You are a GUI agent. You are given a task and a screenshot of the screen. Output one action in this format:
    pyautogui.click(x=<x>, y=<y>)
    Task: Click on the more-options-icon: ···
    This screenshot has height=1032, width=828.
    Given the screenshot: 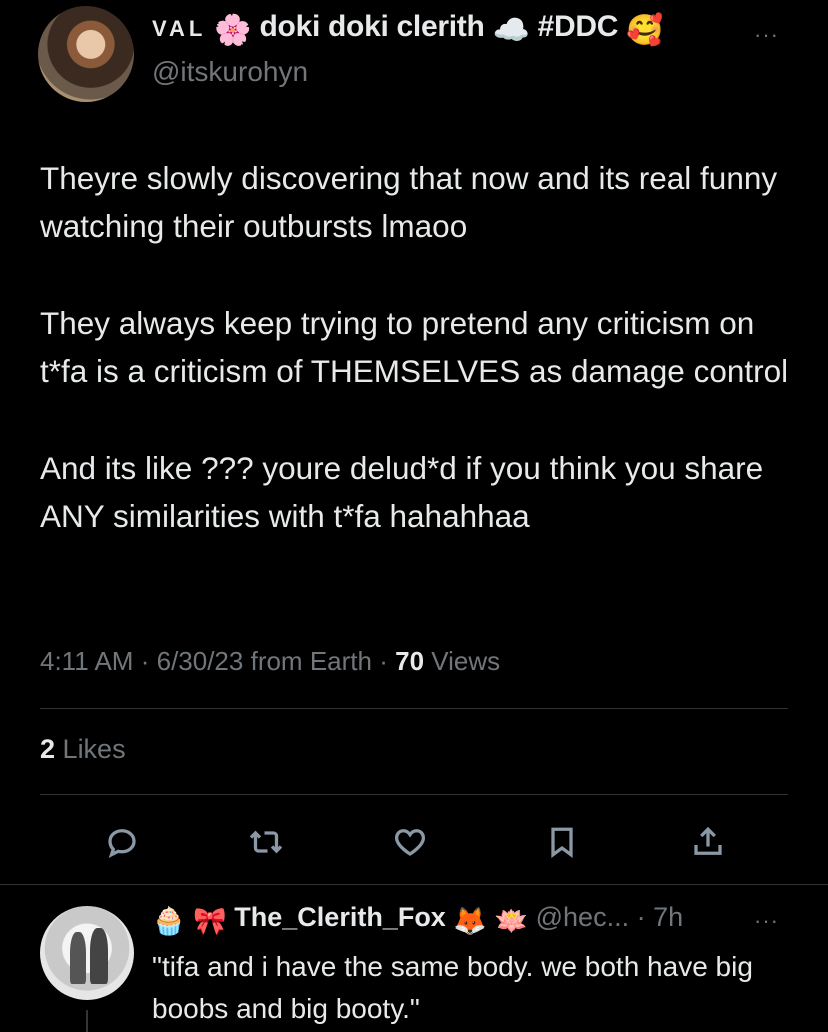 What is the action you would take?
    pyautogui.click(x=766, y=35)
    